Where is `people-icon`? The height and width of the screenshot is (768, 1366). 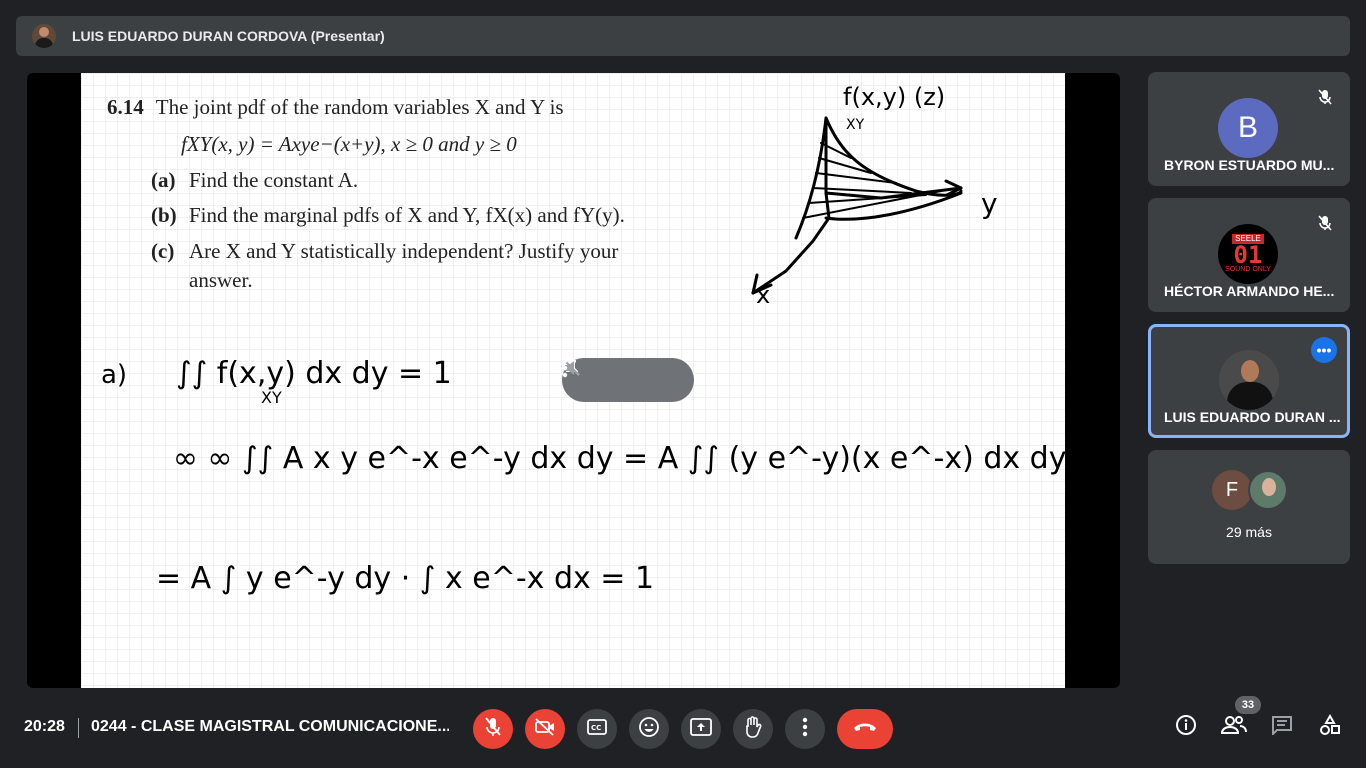
people-icon is located at coordinates (1233, 727).